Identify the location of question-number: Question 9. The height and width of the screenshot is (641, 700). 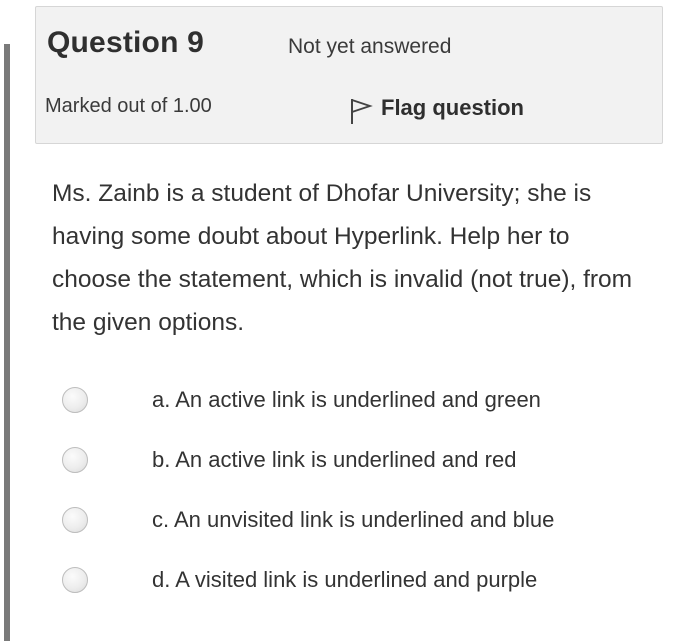
(126, 42).